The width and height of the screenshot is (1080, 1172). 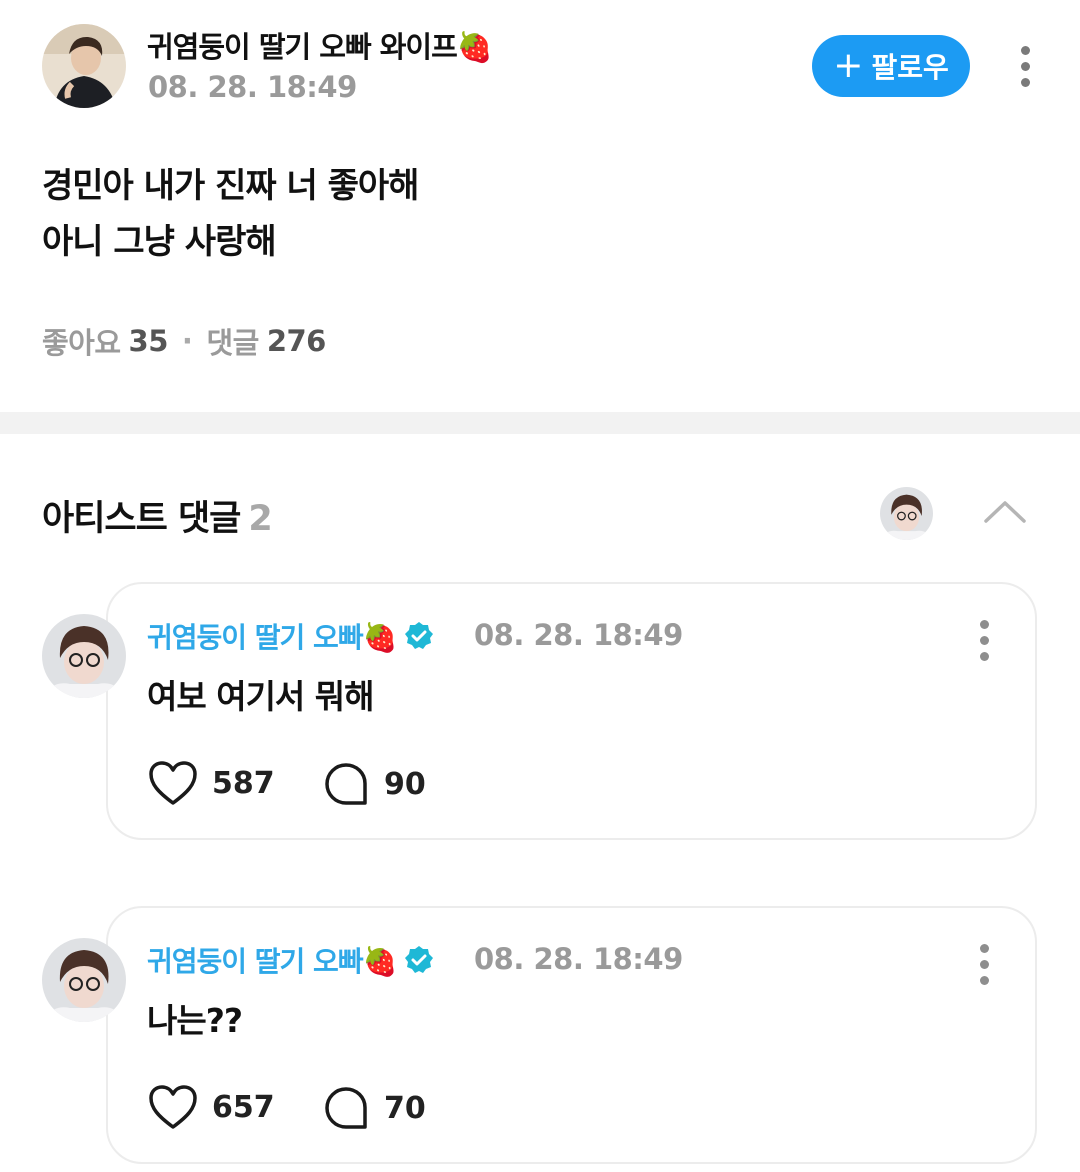 What do you see at coordinates (1005, 511) in the screenshot?
I see `chevron-up-icon` at bounding box center [1005, 511].